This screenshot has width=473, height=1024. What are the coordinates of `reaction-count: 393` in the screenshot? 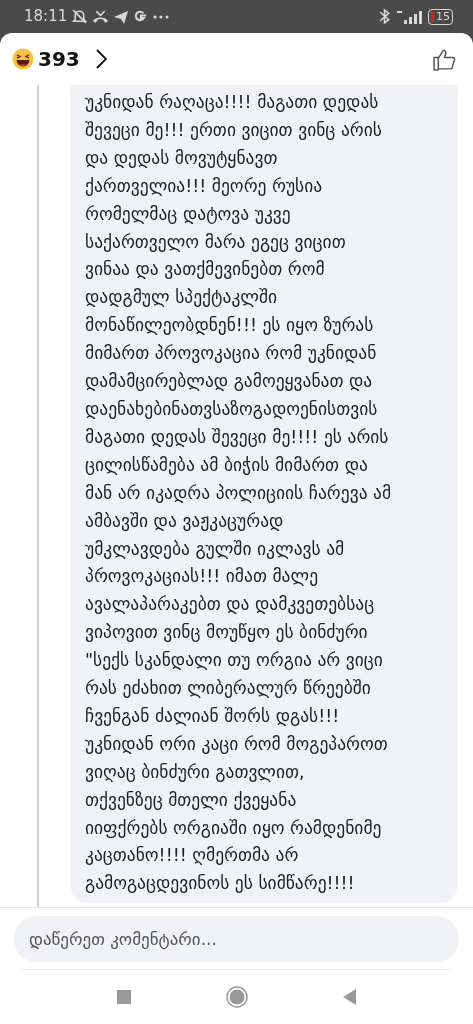 It's located at (59, 59).